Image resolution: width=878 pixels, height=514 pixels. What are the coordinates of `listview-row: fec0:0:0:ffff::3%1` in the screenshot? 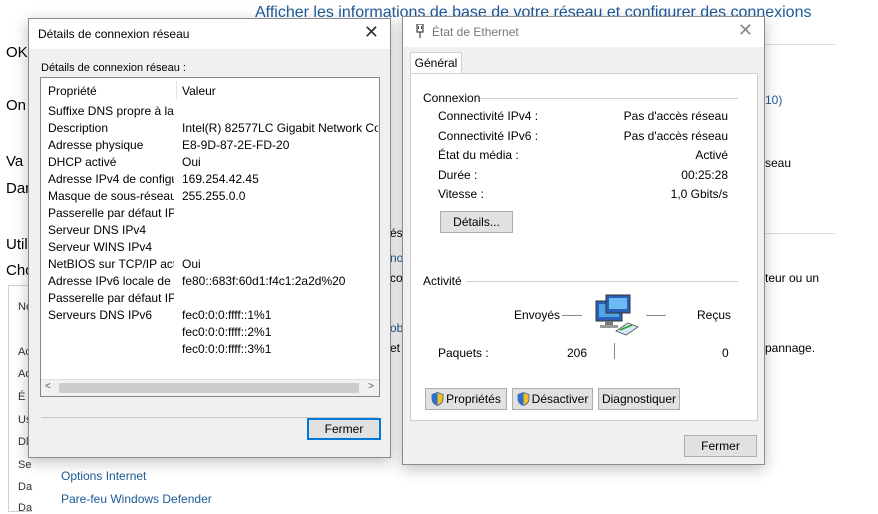 It's located at (209, 350).